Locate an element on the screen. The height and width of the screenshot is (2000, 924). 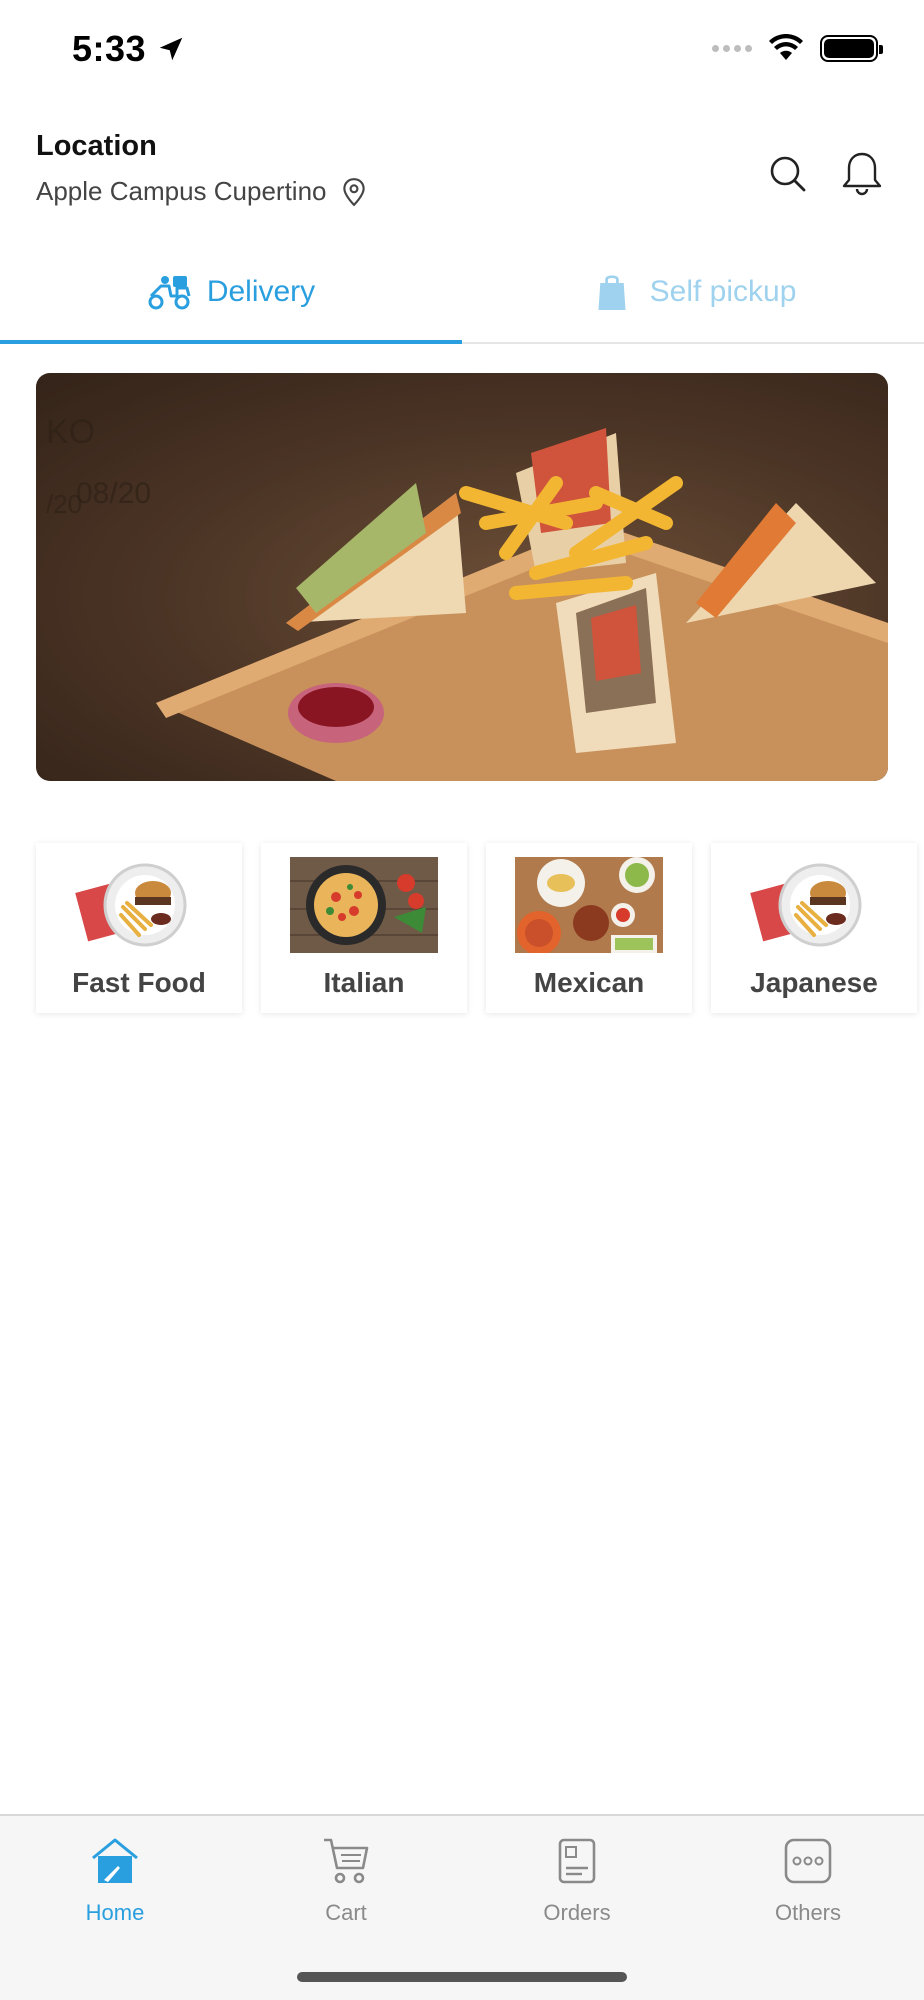
nav-label: Home is located at coordinates (115, 1912).